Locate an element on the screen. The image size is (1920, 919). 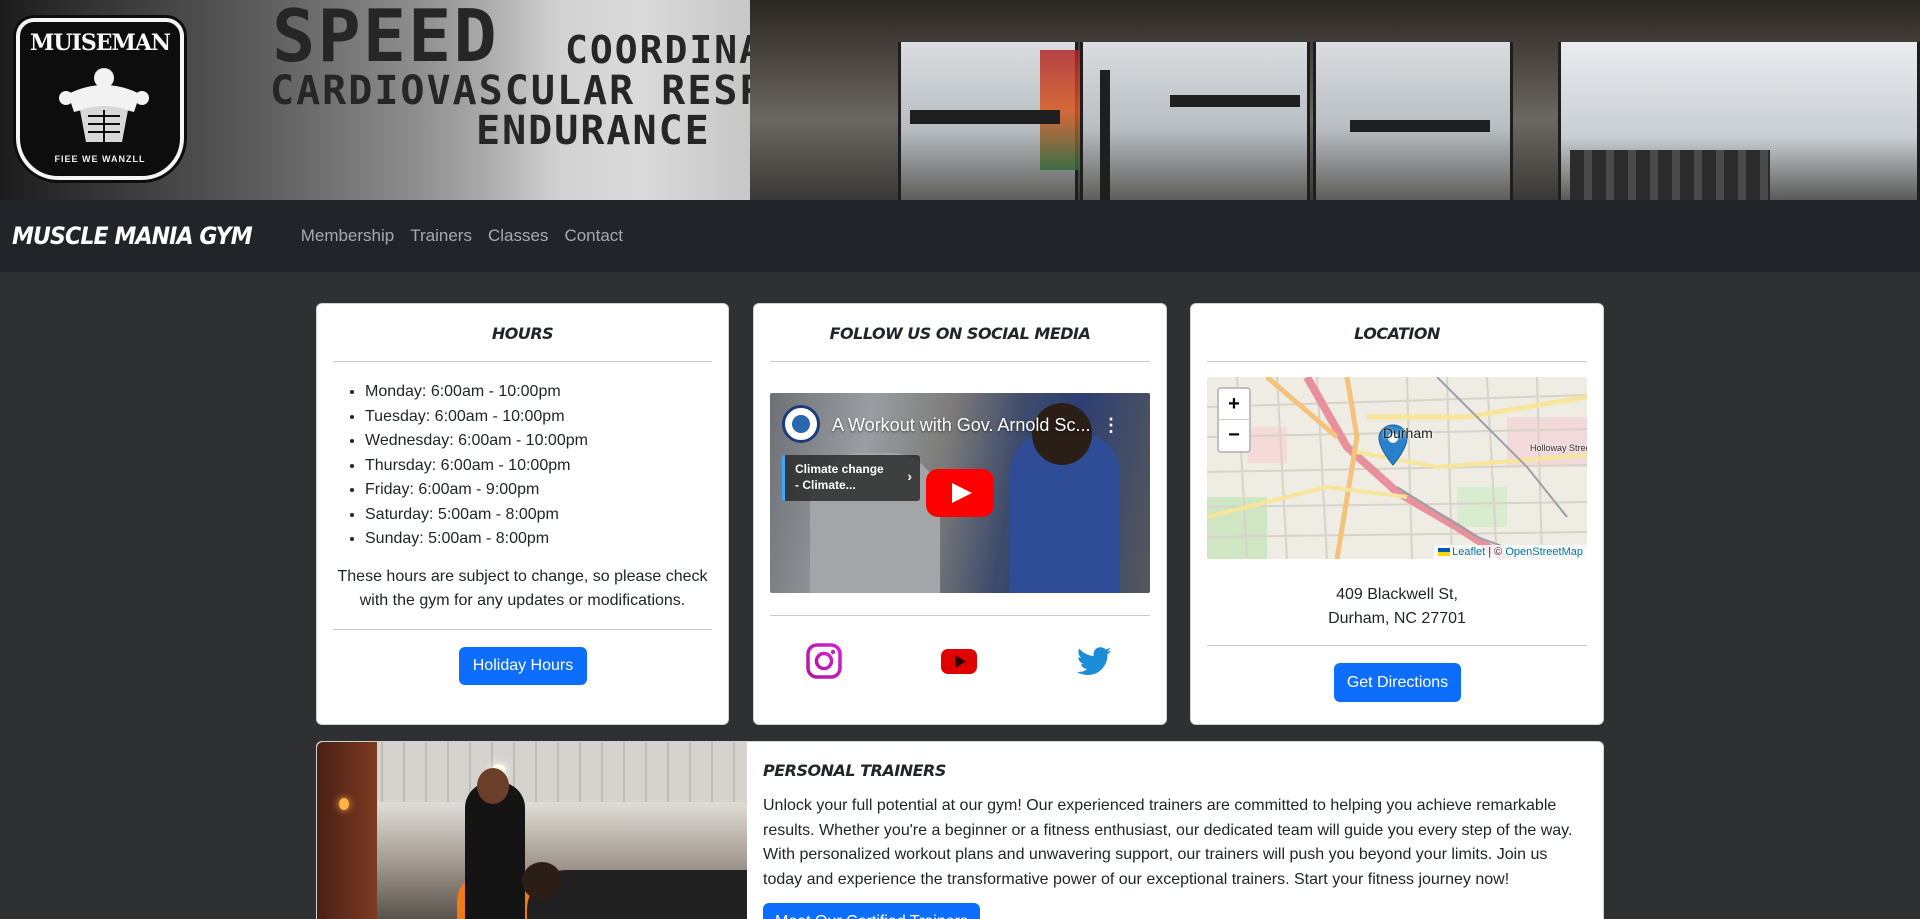
banner-wall-text: SPEED is located at coordinates (385, 39).